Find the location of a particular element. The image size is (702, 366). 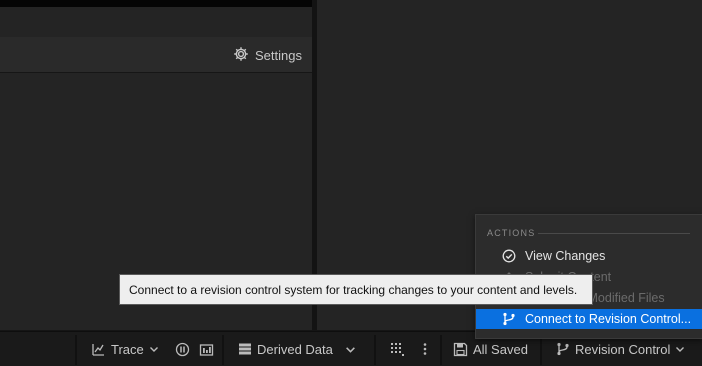

trace-record-button is located at coordinates (182, 349).